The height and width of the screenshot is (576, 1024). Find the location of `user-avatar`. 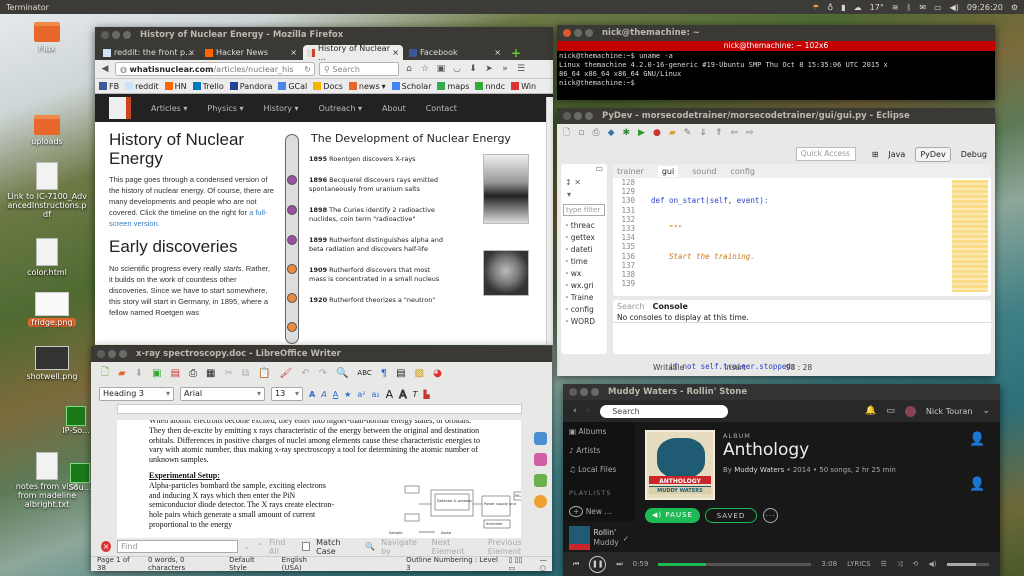

user-avatar is located at coordinates (910, 411).